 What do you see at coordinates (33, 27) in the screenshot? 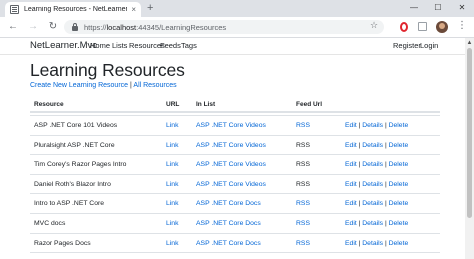
I see `forward-icon: →` at bounding box center [33, 27].